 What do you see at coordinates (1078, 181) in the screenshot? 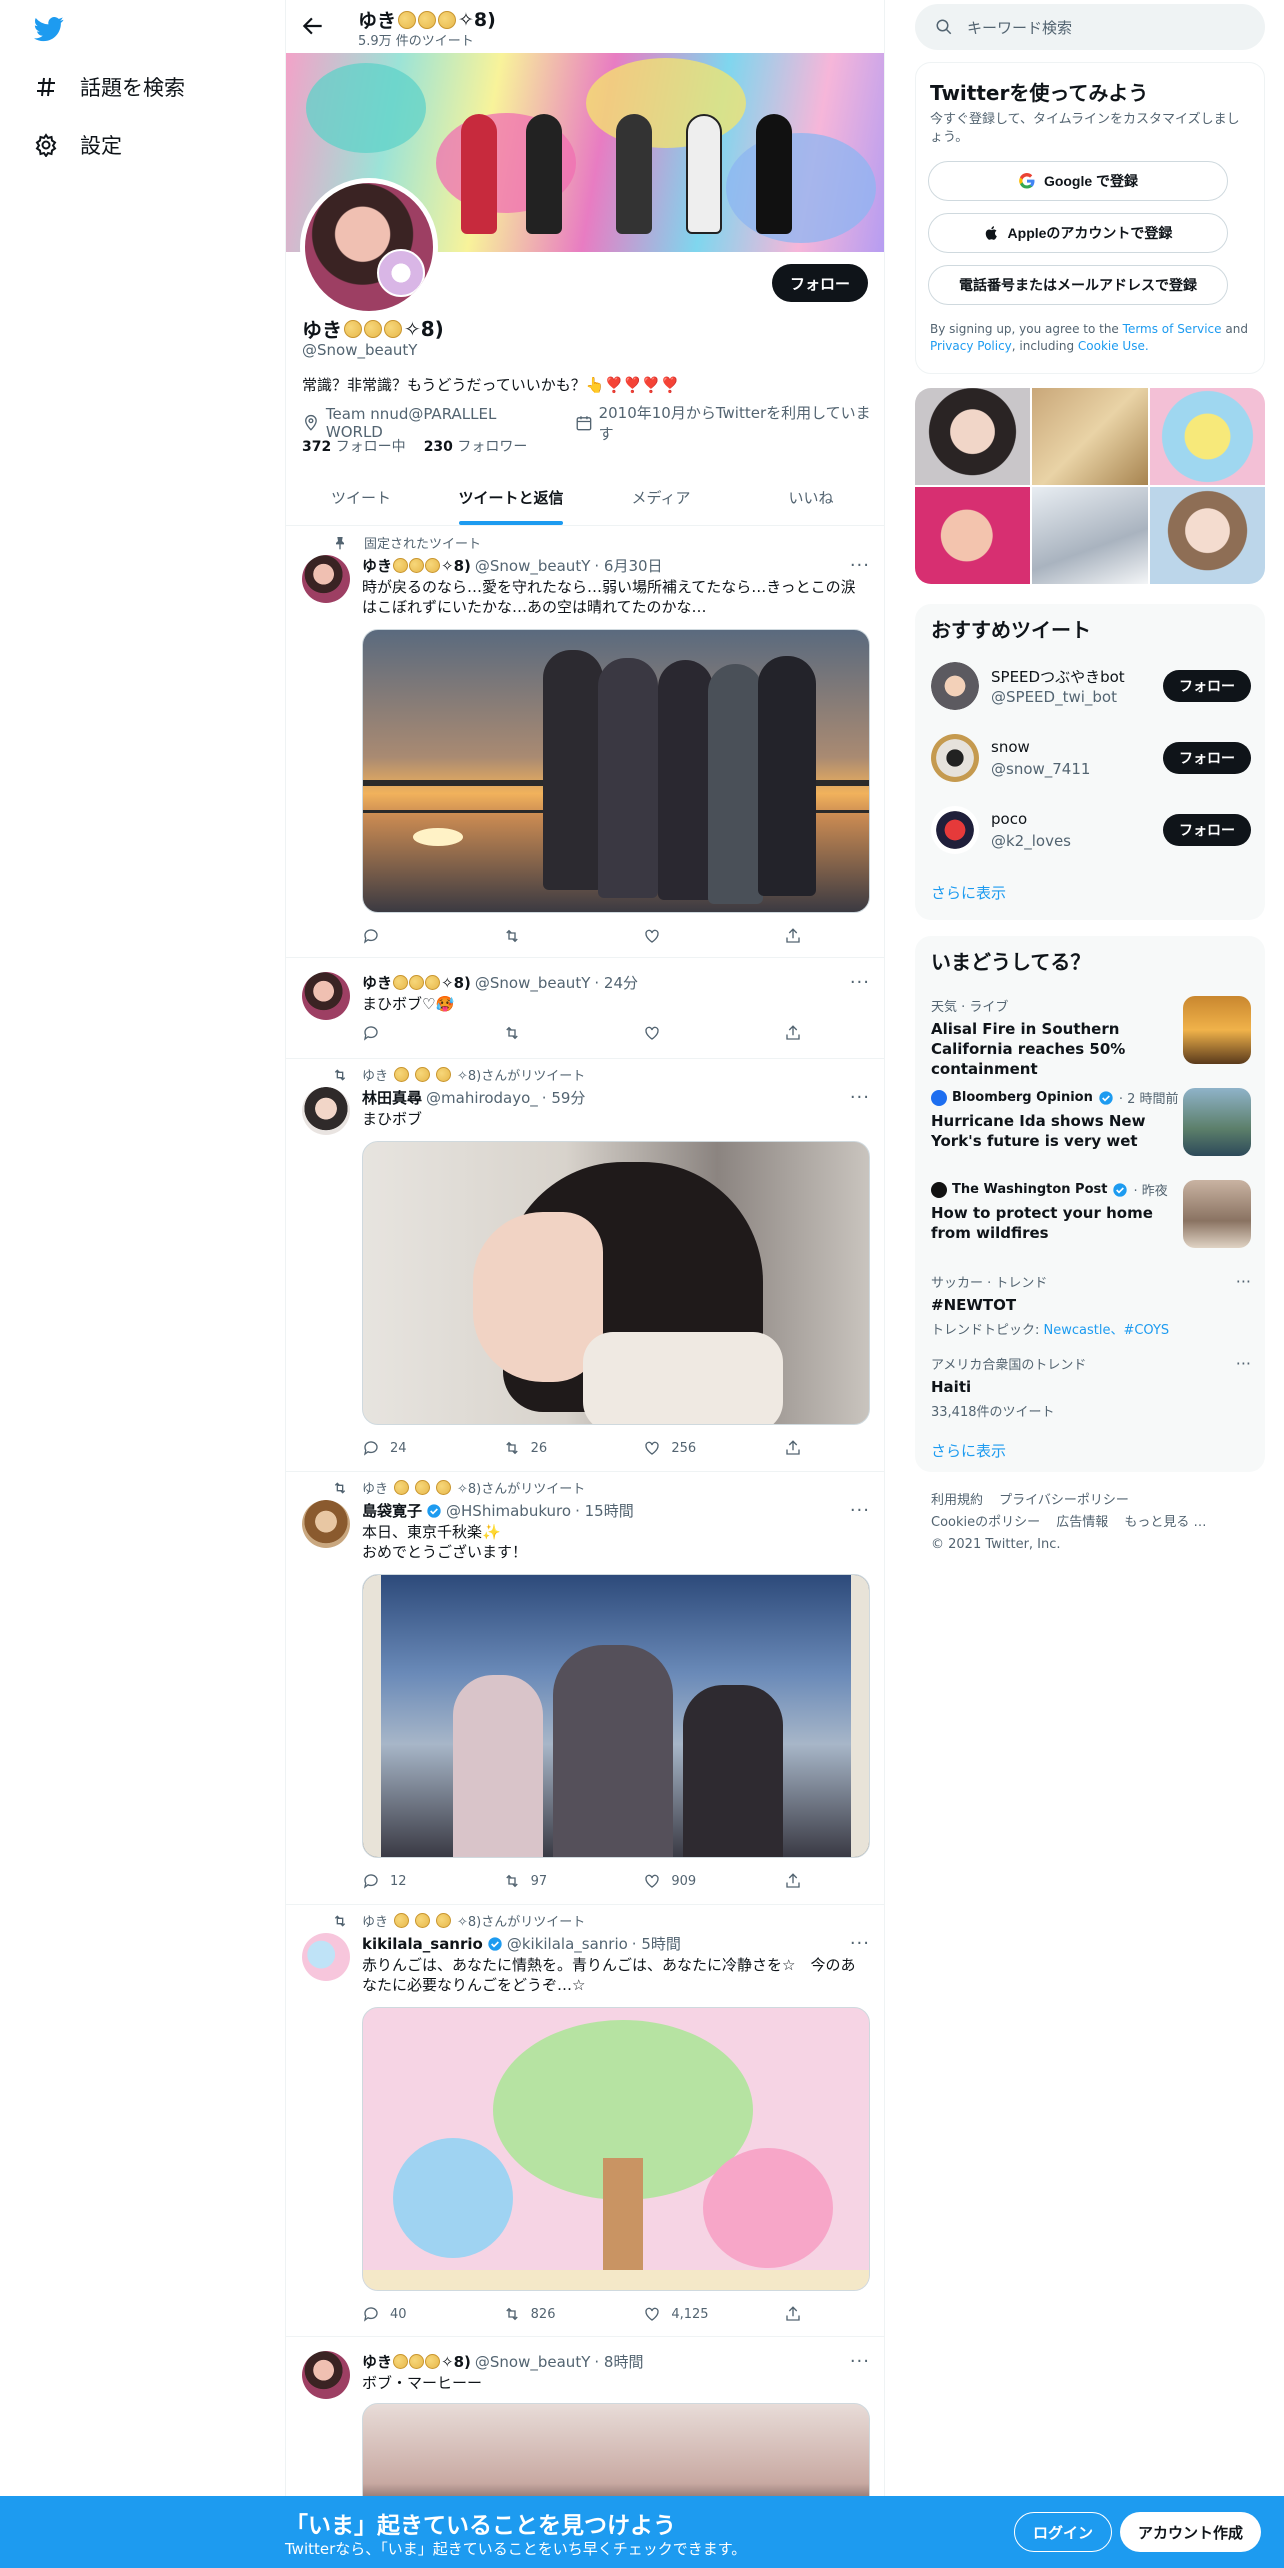
I see `google-signup-button: Google で登録` at bounding box center [1078, 181].